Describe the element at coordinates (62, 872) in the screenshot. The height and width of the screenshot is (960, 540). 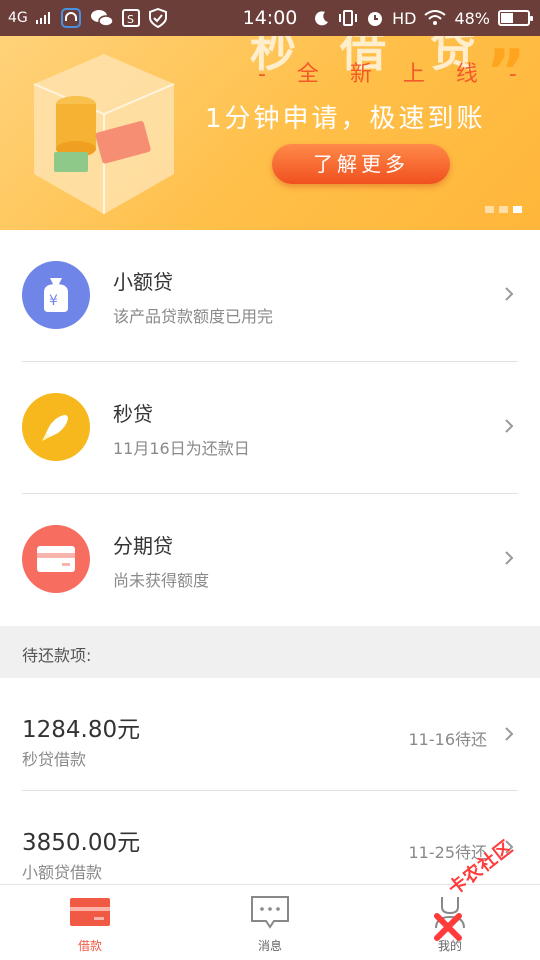
I see `due-name: 小额贷借款` at that location.